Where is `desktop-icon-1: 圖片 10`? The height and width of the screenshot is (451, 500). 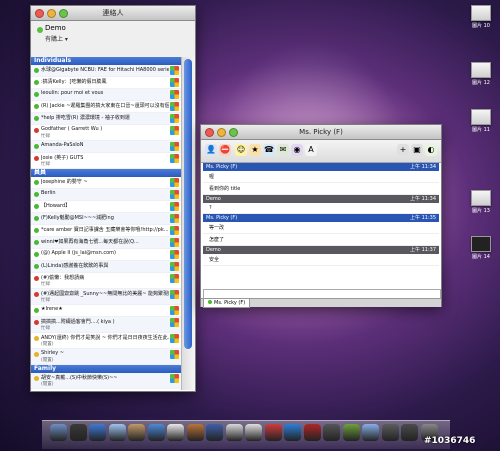 desktop-icon-1: 圖片 10 is located at coordinates (481, 17).